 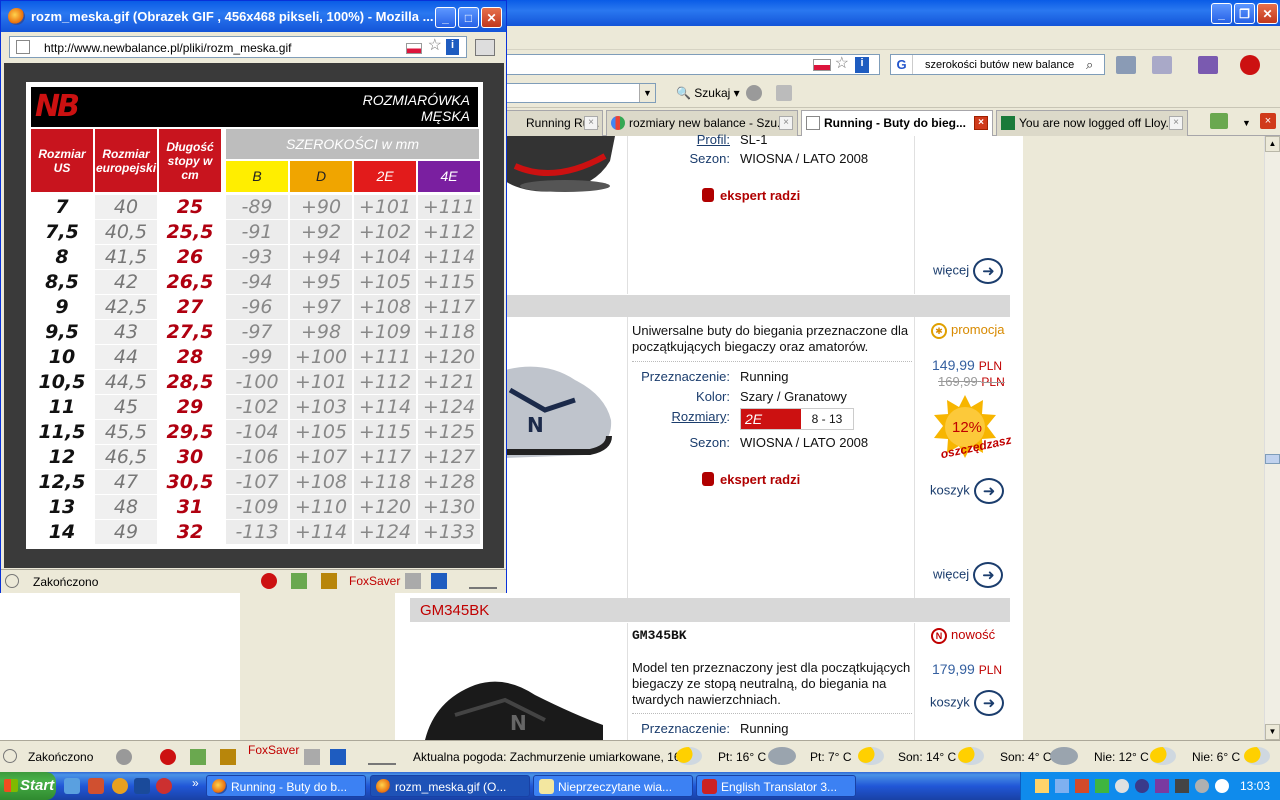 What do you see at coordinates (690, 64) in the screenshot?
I see `url-bar: ☆ i` at bounding box center [690, 64].